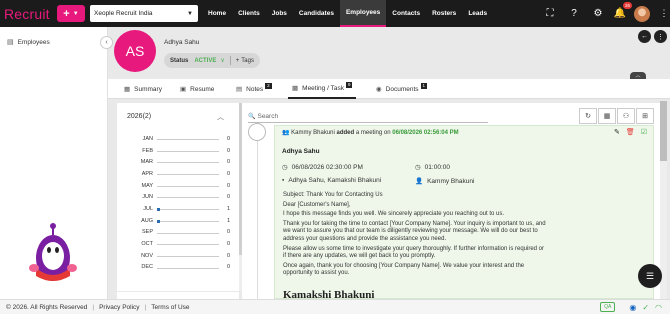 This screenshot has width=670, height=314. I want to click on status-bar: Status ACTIVE ∨ + Tags, so click(212, 60).